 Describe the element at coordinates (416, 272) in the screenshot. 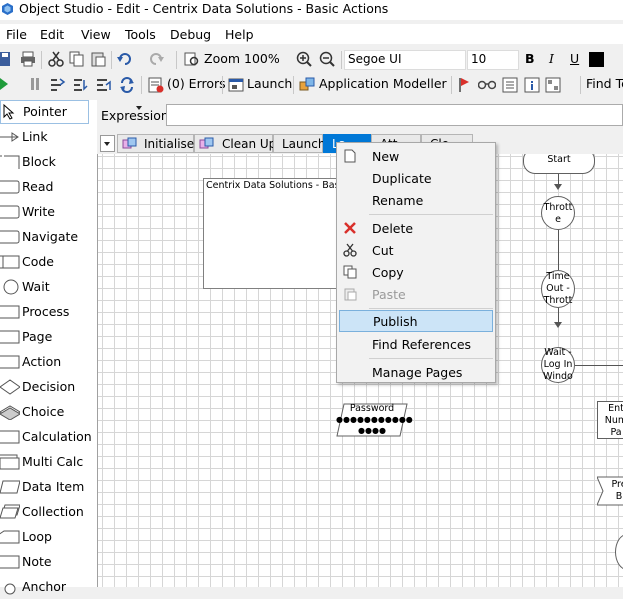

I see `menu-item-copy: Copy` at that location.